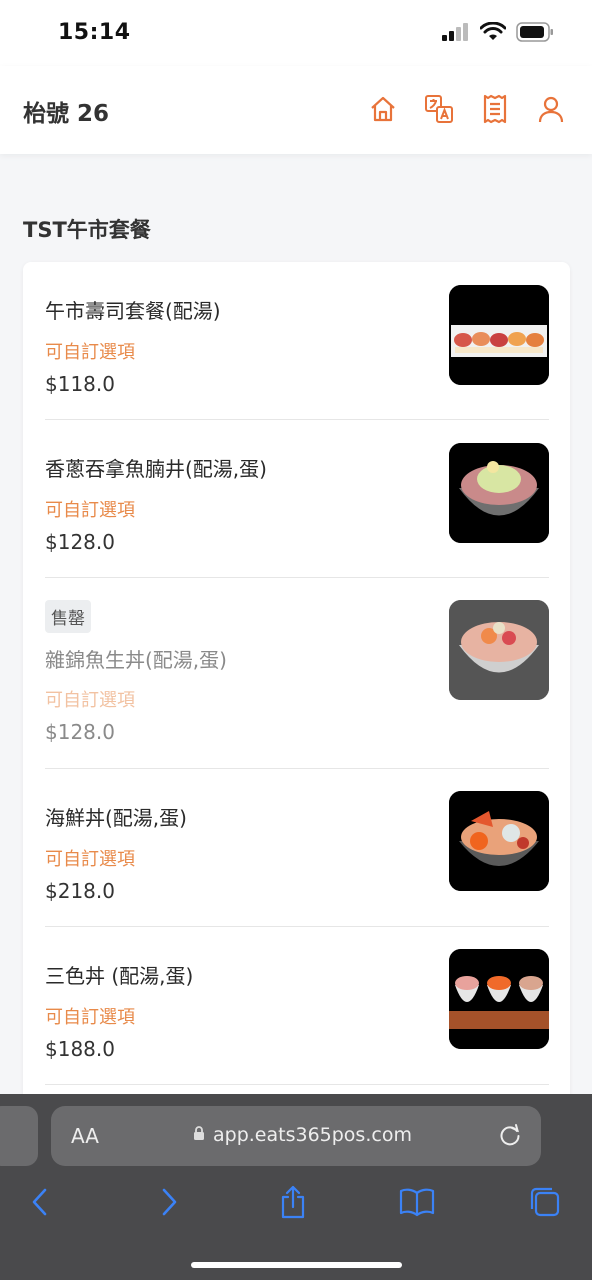 The image size is (592, 1280). I want to click on browser-nav, so click(296, 1203).